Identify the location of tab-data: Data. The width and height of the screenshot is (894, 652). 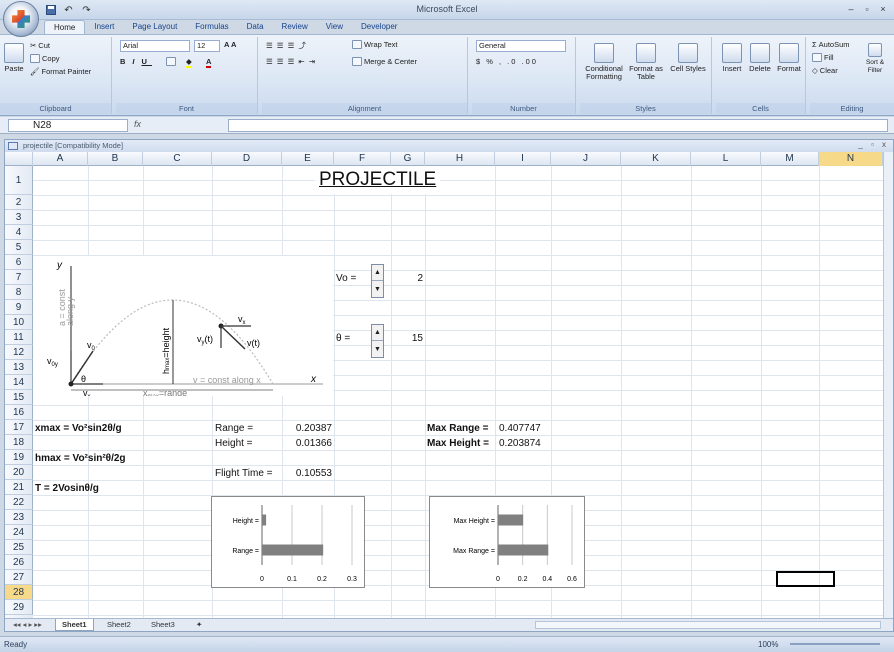
(255, 27).